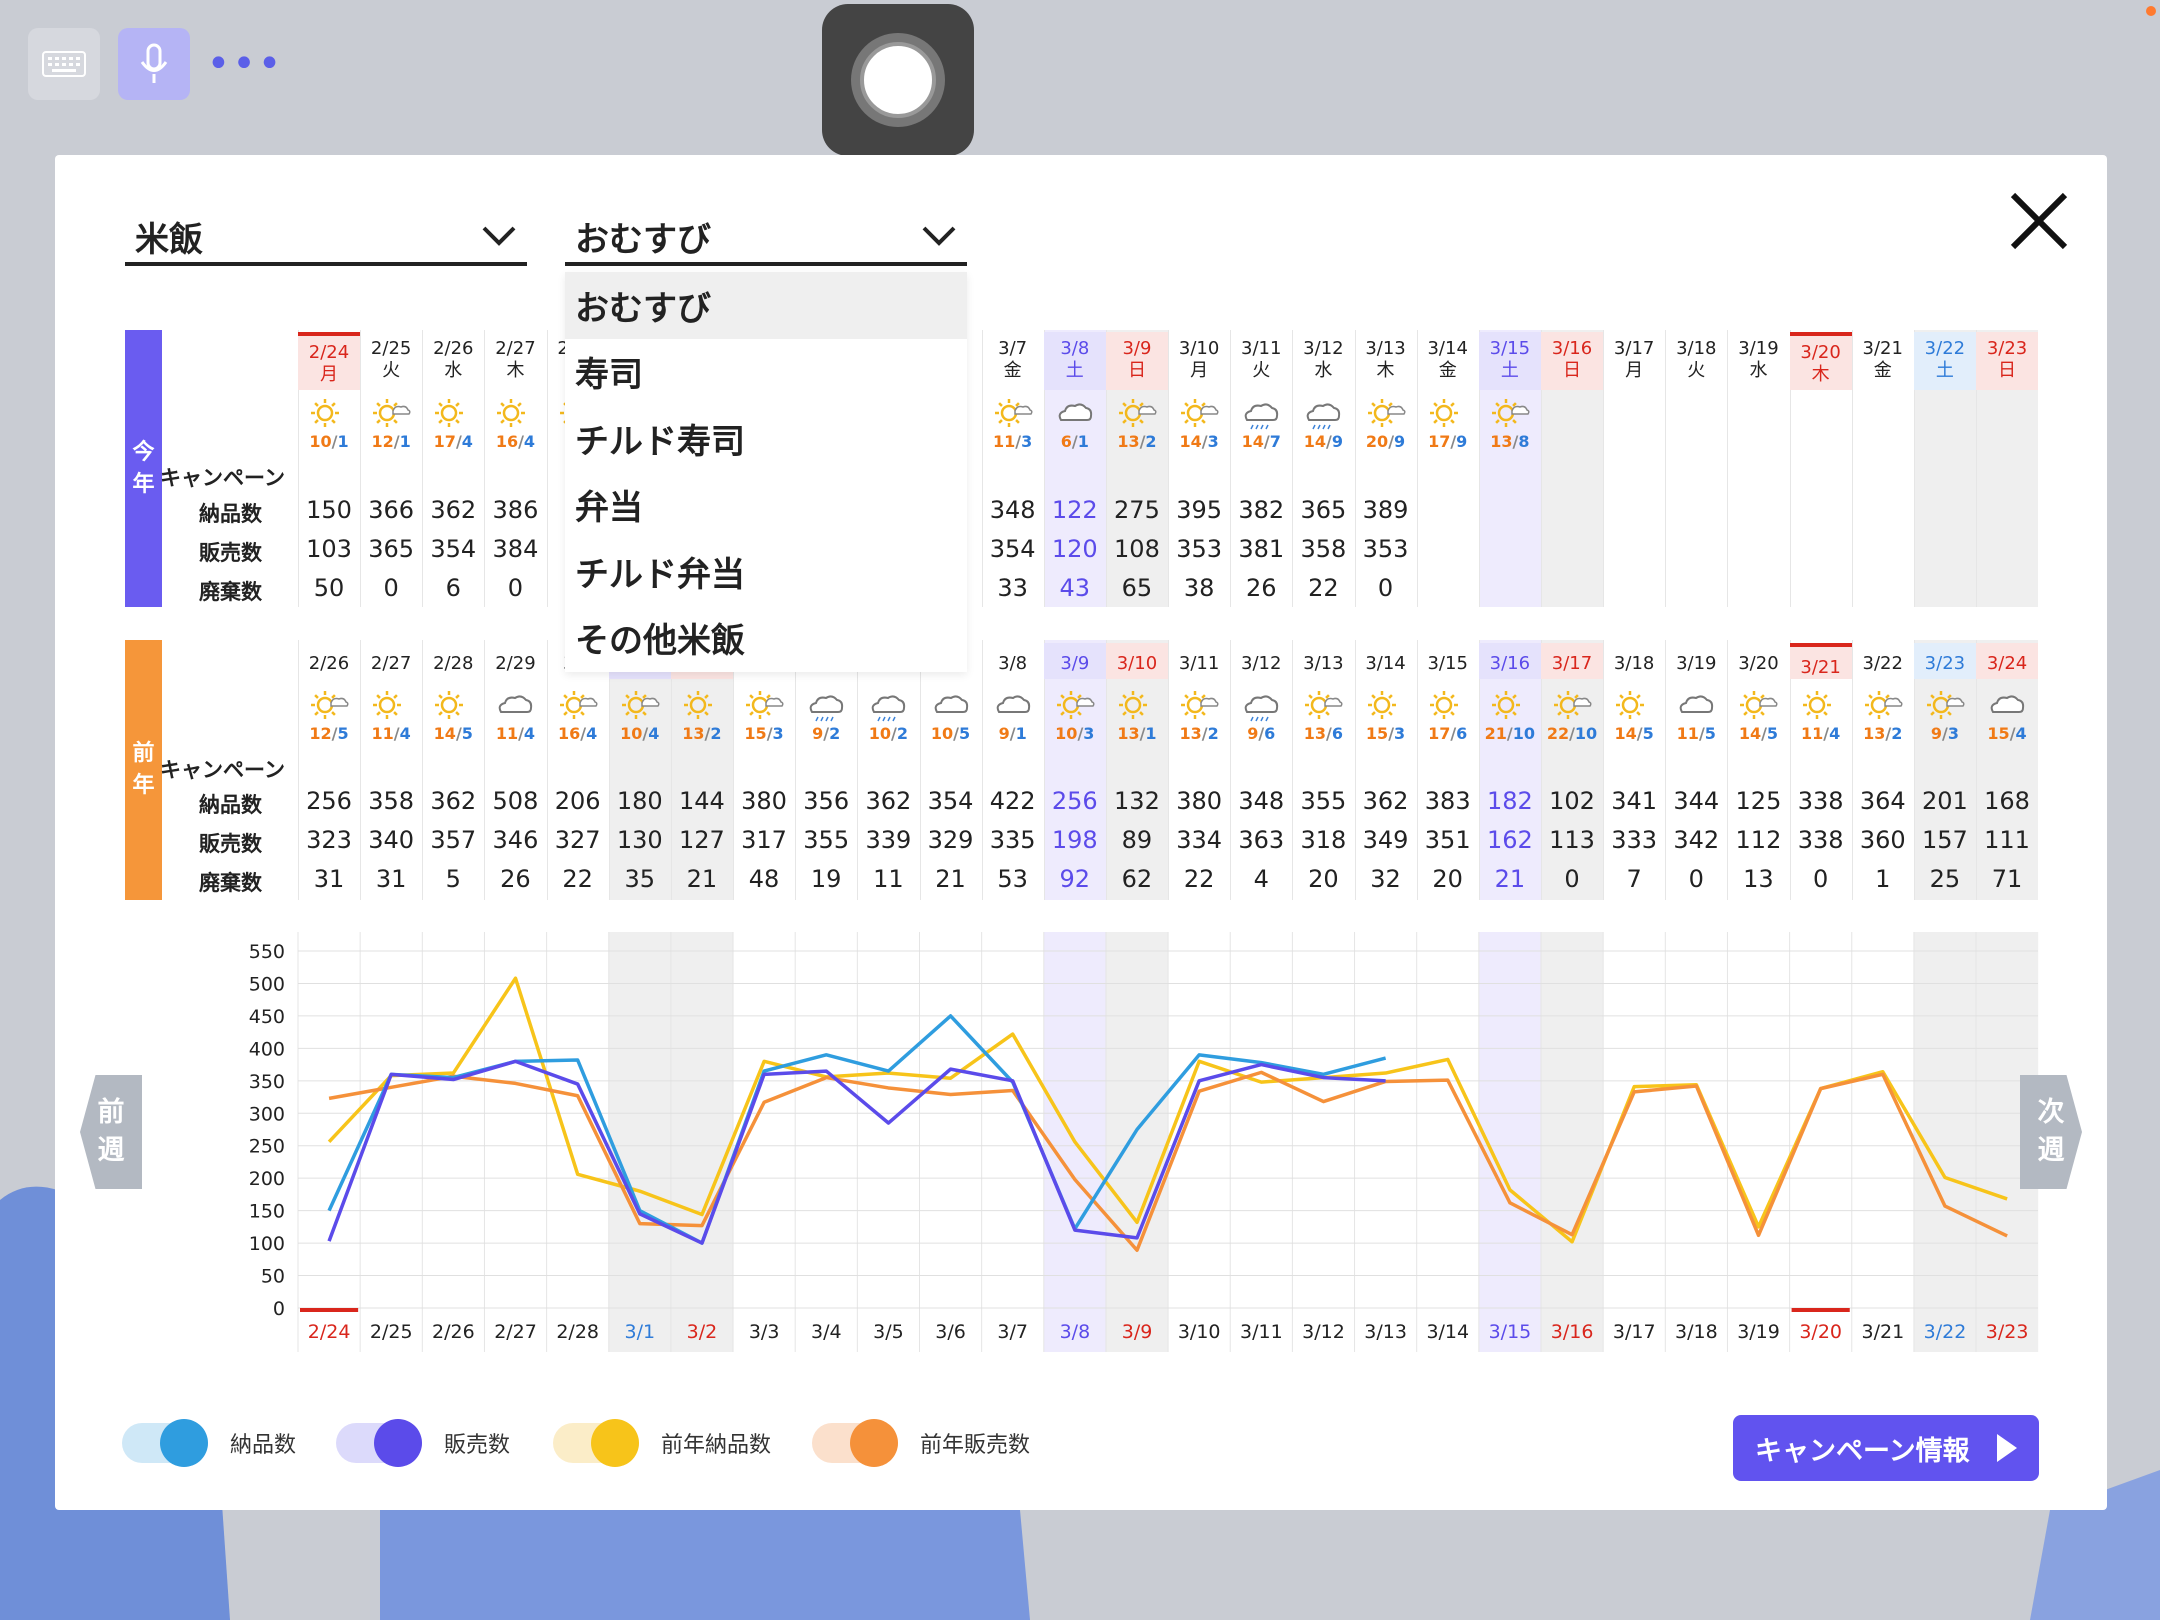 The width and height of the screenshot is (2160, 1620). I want to click on x-tick-label: 3/1, so click(640, 1332).